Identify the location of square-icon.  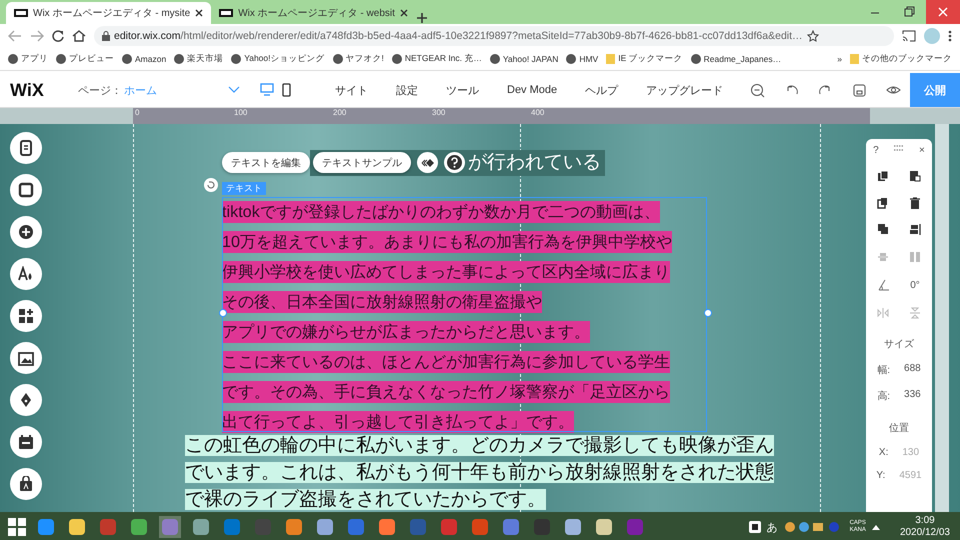
(26, 190).